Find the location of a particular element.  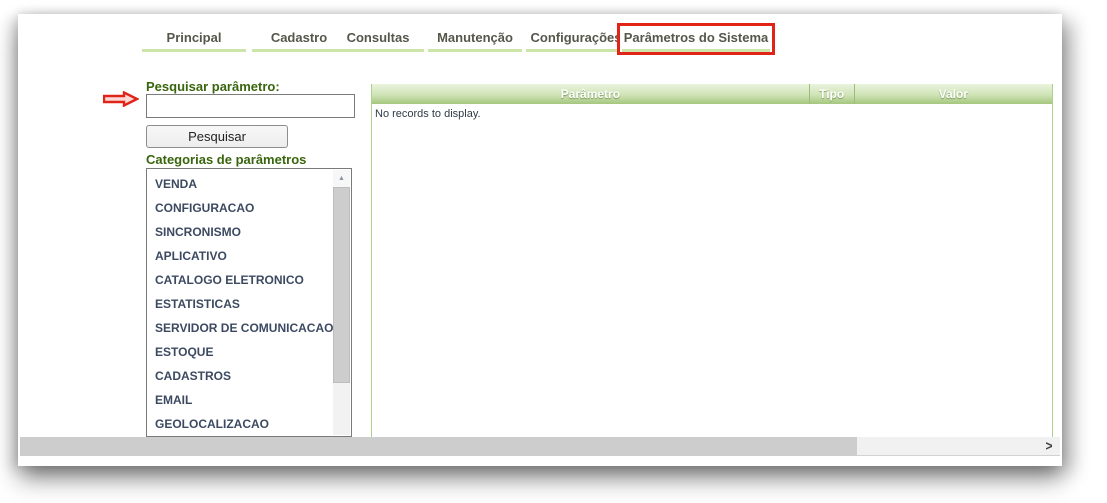

tab-parametros-do-sistema: Parâmetros do Sistema is located at coordinates (696, 40).